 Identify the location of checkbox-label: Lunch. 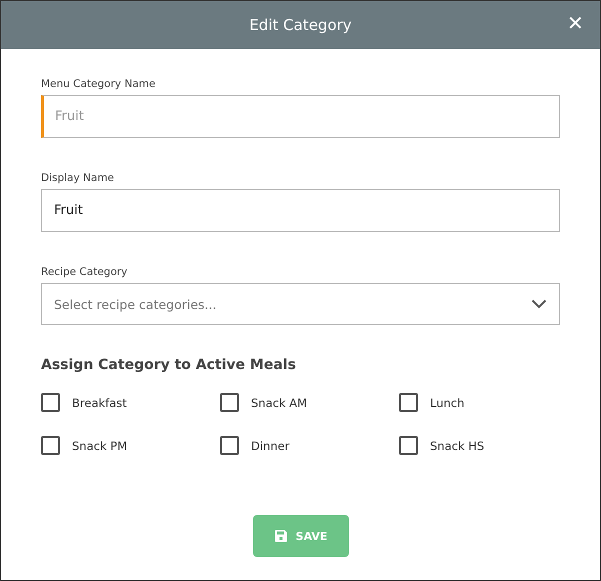
(447, 403).